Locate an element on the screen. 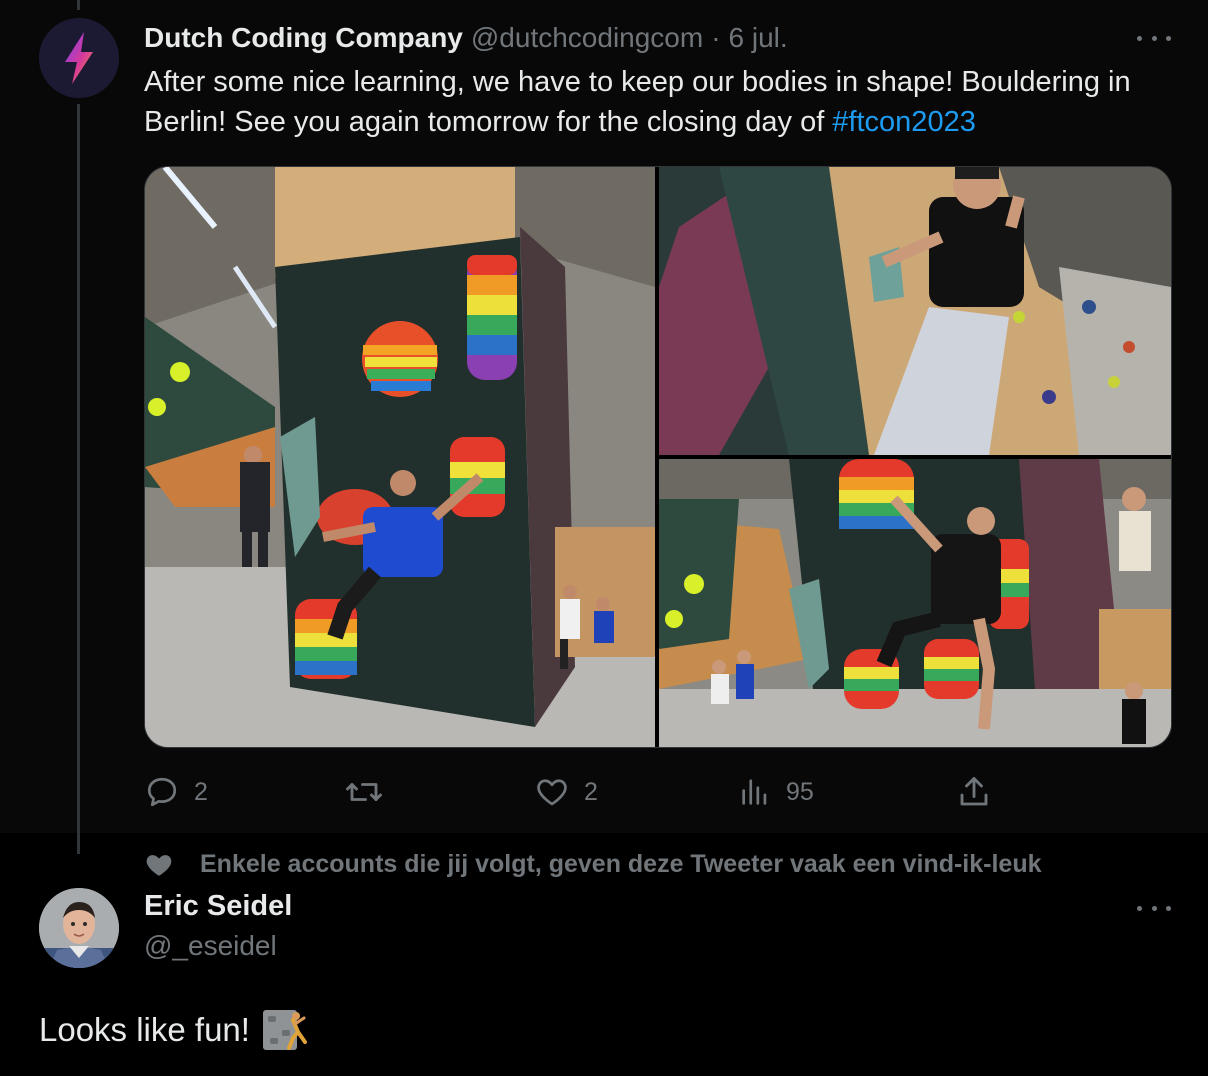 Image resolution: width=1208 pixels, height=1076 pixels. reply-text-body: Looks like fun! is located at coordinates (144, 1029).